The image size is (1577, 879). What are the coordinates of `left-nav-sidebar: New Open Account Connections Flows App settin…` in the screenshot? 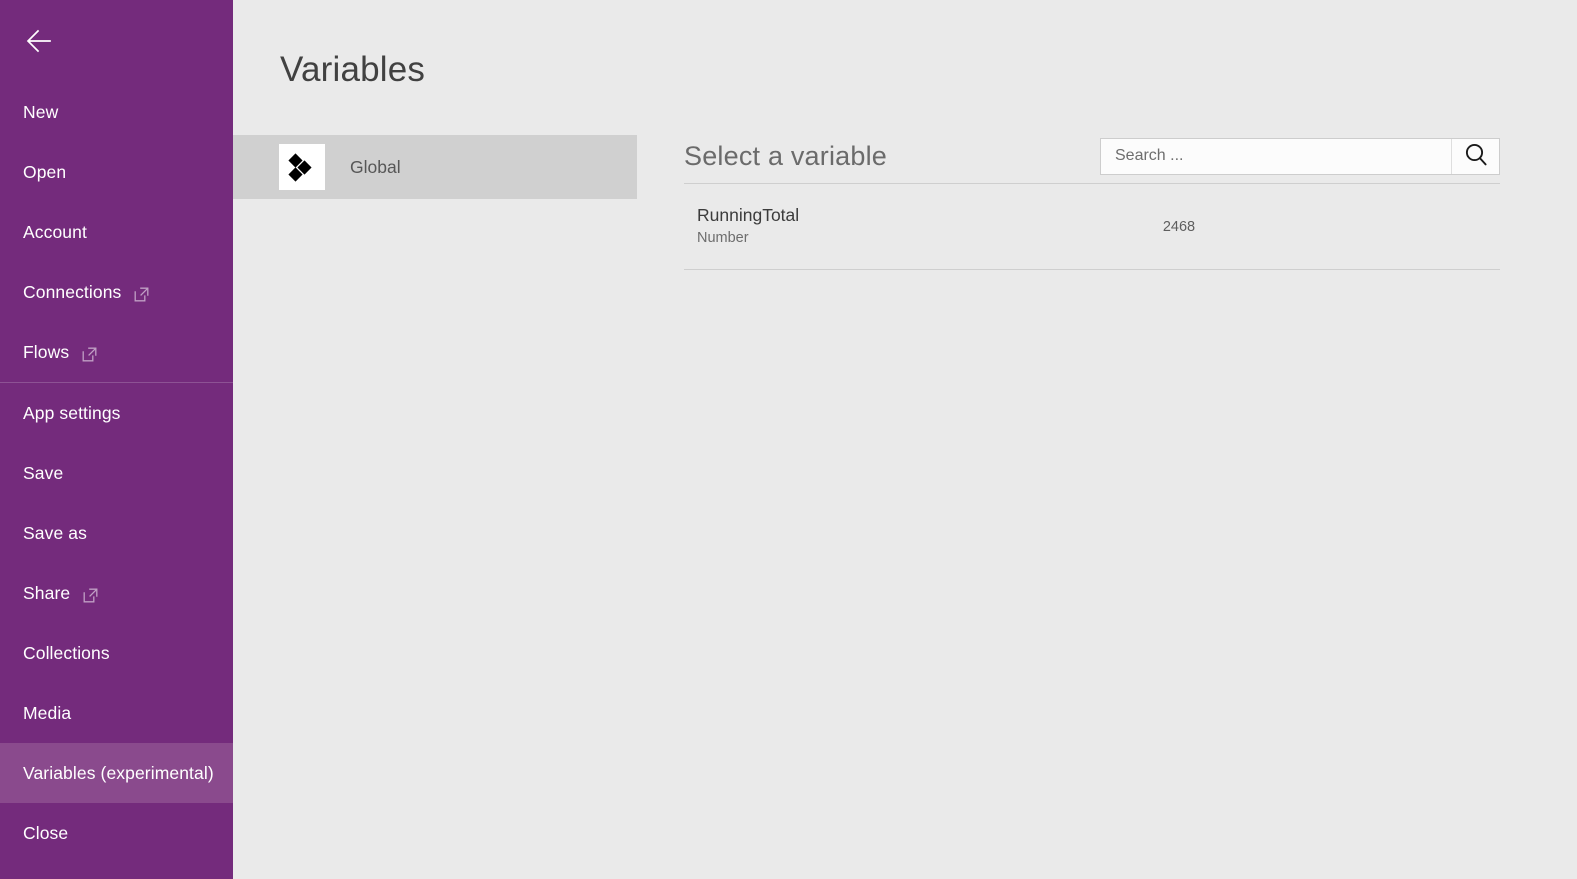 It's located at (116, 439).